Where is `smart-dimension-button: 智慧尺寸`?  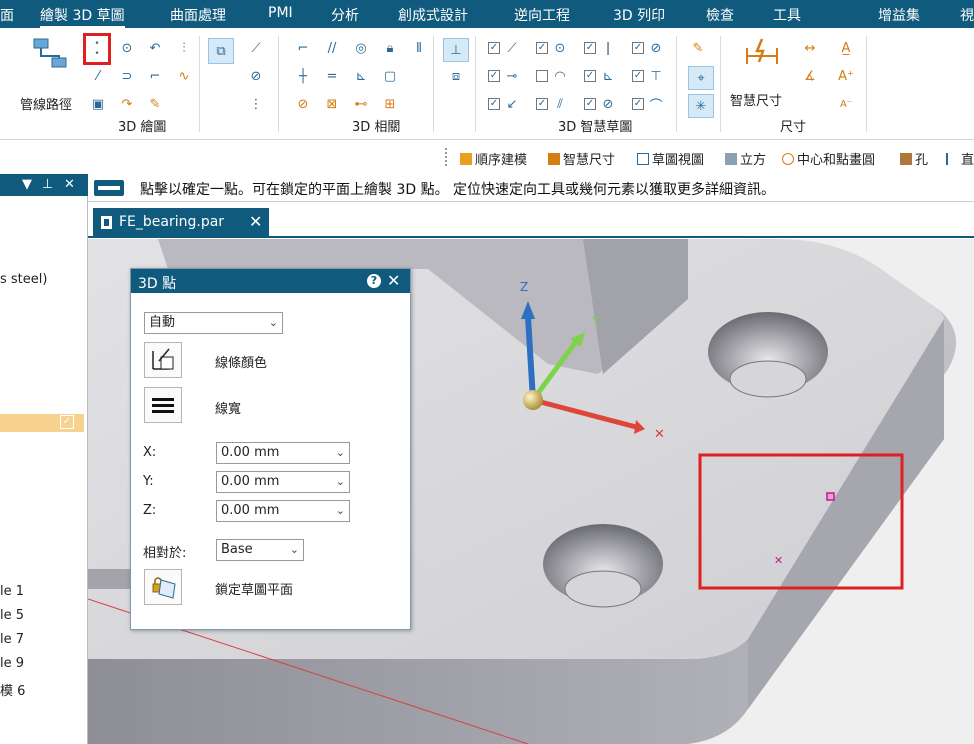
smart-dimension-button: 智慧尺寸 is located at coordinates (763, 71).